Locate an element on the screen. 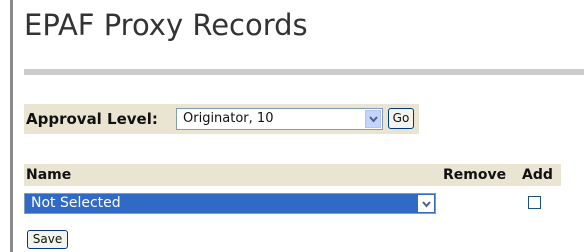  add-checkbox is located at coordinates (534, 202).